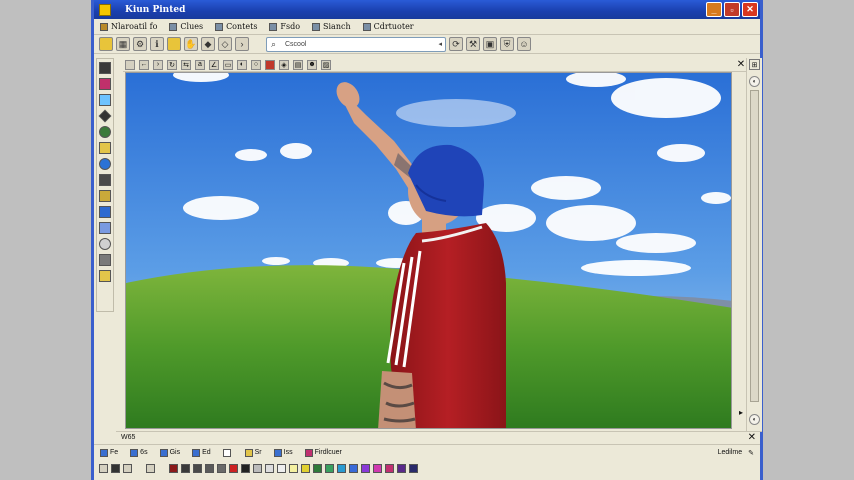 The image size is (854, 480). What do you see at coordinates (754, 419) in the screenshot?
I see `scroll-down-icon: ◐` at bounding box center [754, 419].